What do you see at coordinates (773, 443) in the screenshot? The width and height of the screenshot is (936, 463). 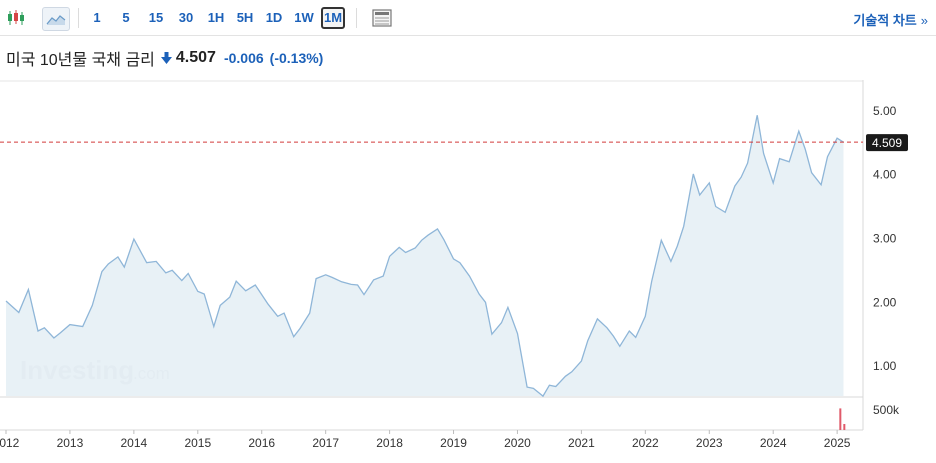 I see `x-tick-label: 2024` at bounding box center [773, 443].